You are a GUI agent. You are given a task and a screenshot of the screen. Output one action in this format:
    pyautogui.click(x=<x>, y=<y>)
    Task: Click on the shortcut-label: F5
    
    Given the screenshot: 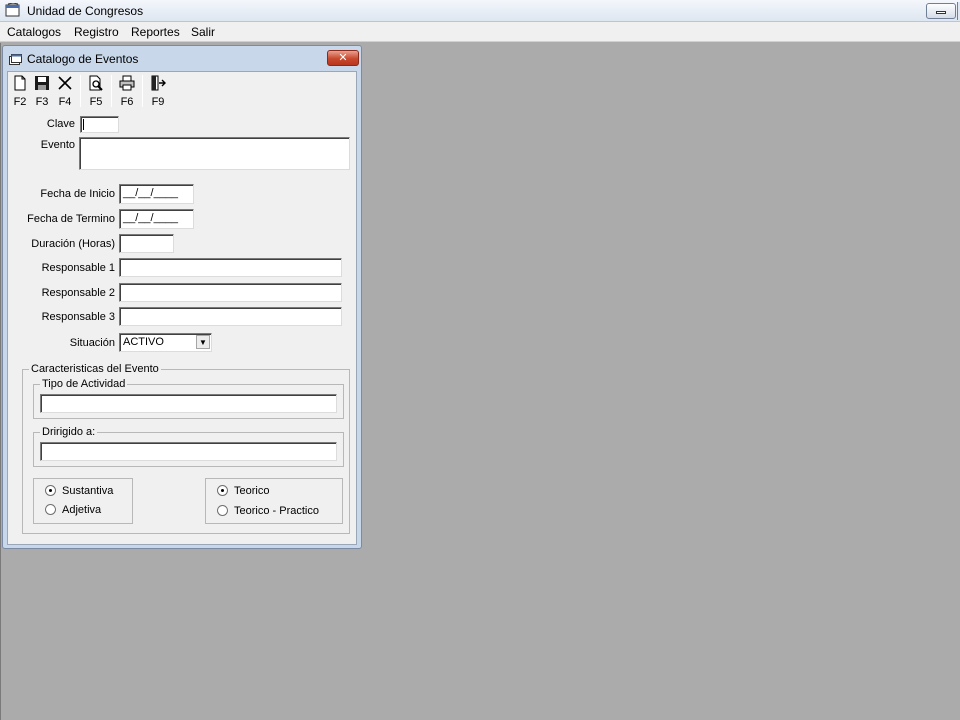 What is the action you would take?
    pyautogui.click(x=96, y=102)
    